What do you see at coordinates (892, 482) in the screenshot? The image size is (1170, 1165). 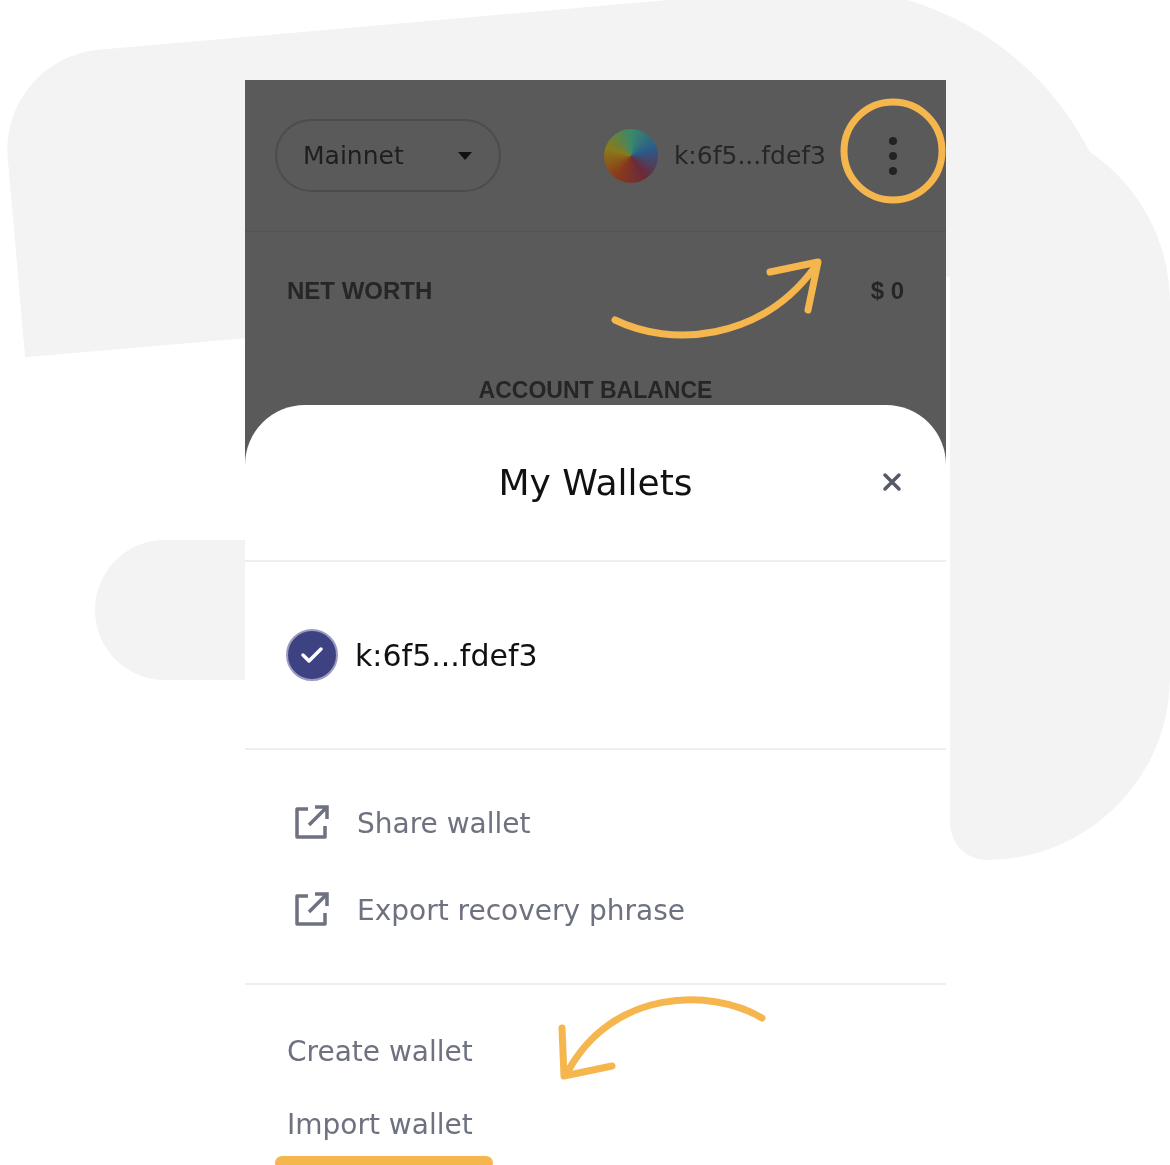 I see `close-icon` at bounding box center [892, 482].